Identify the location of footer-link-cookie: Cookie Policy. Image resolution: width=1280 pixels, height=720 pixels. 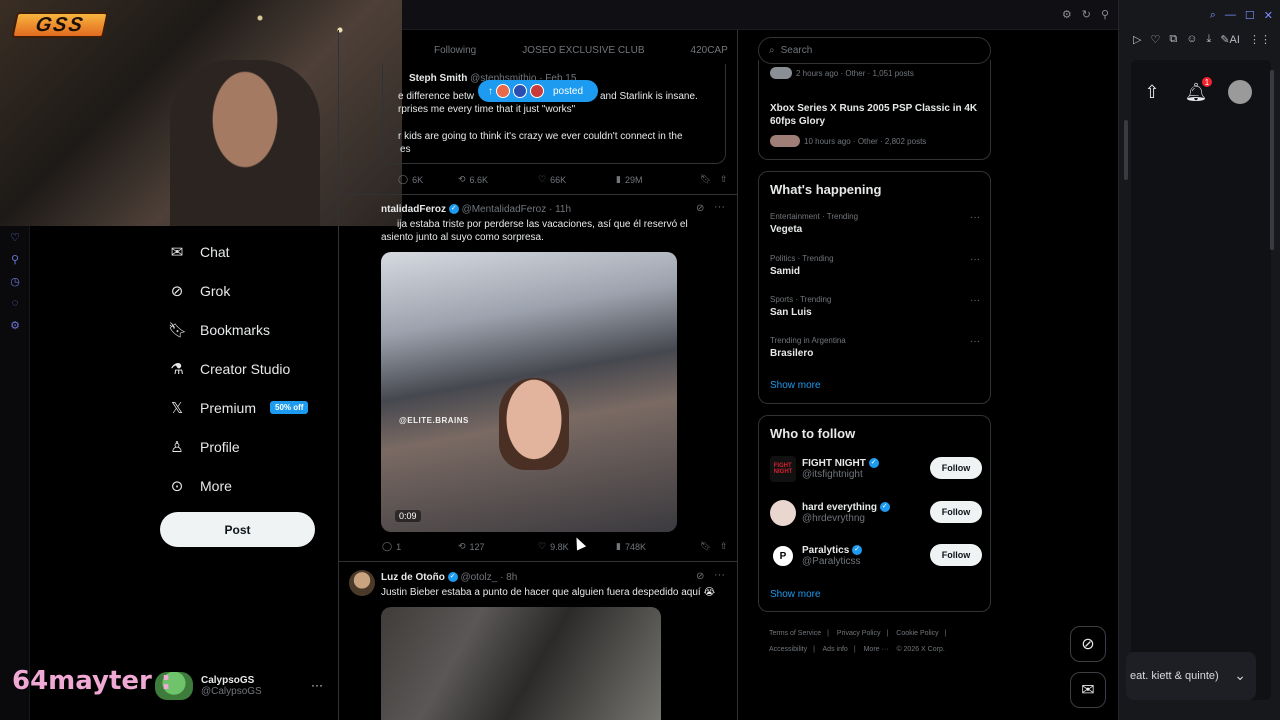
(917, 633).